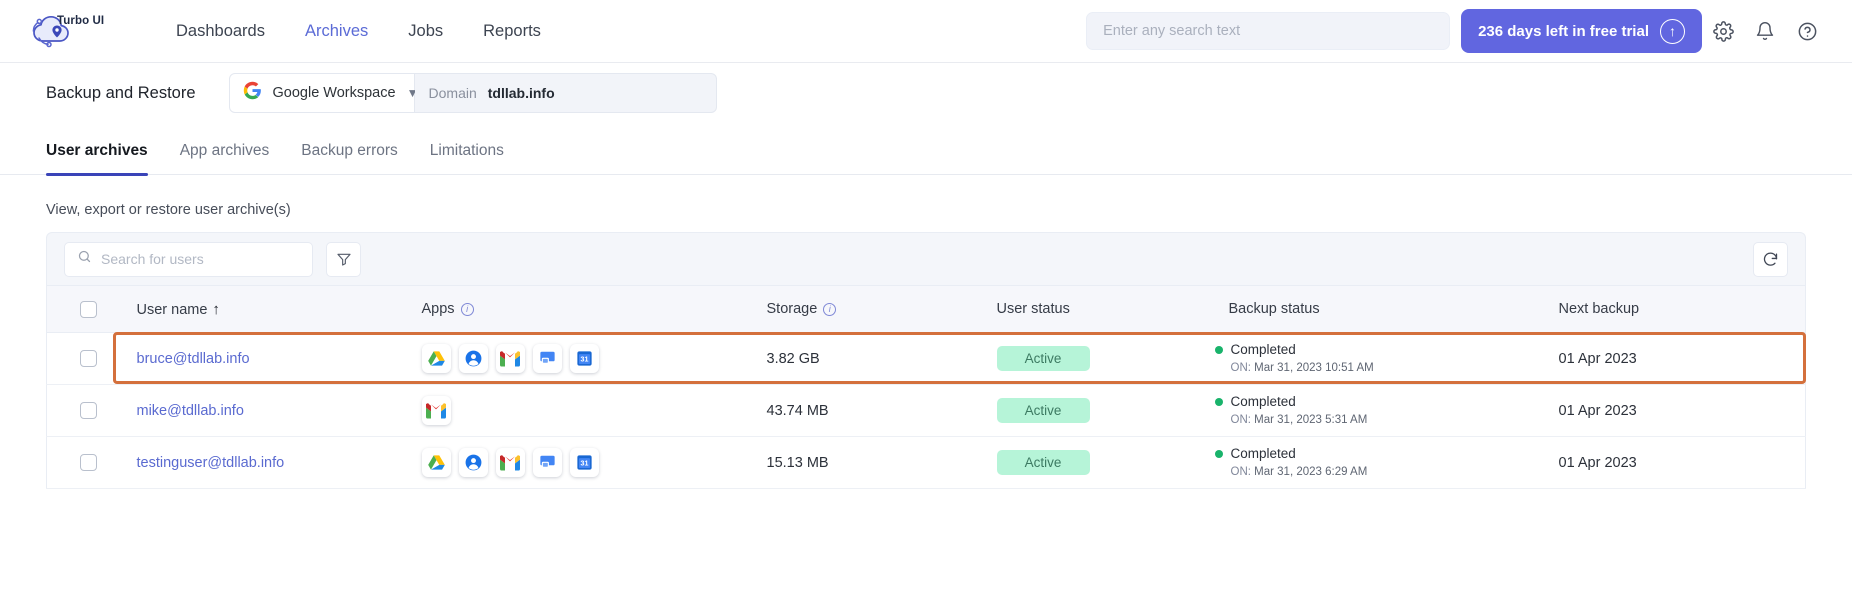 This screenshot has width=1852, height=599. What do you see at coordinates (79, 31) in the screenshot?
I see `brand-logo-block: Turbo UI` at bounding box center [79, 31].